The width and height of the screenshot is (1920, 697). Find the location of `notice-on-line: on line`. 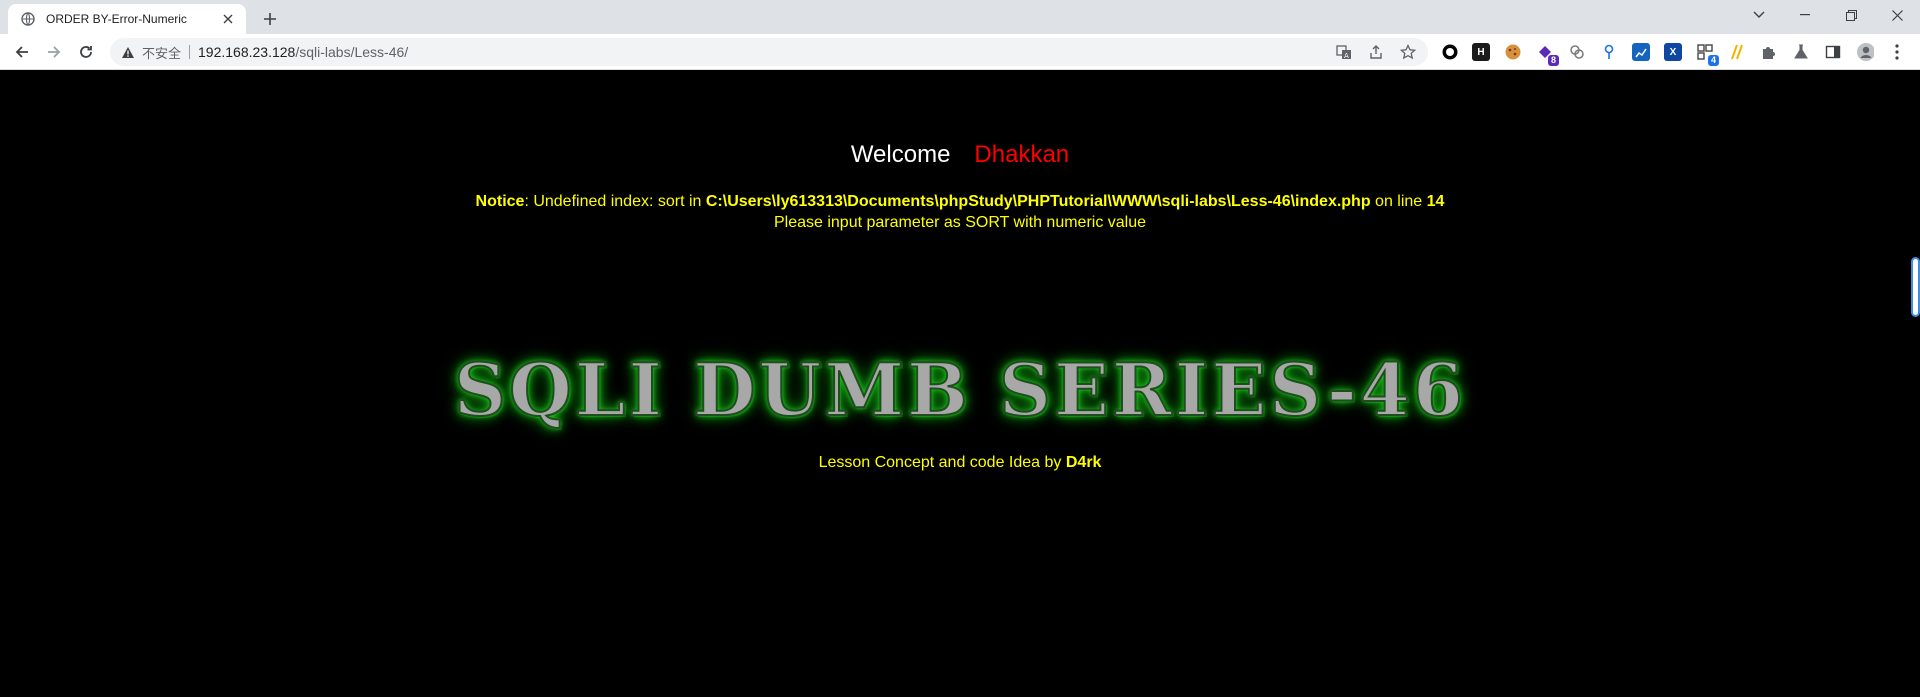

notice-on-line: on line is located at coordinates (1398, 201).